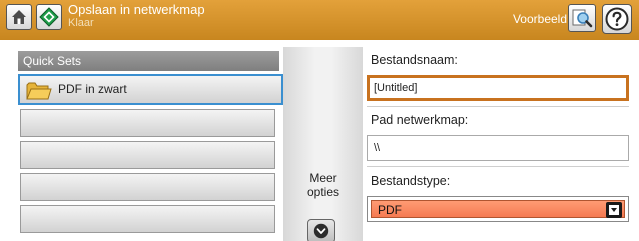  I want to click on start-icon, so click(49, 17).